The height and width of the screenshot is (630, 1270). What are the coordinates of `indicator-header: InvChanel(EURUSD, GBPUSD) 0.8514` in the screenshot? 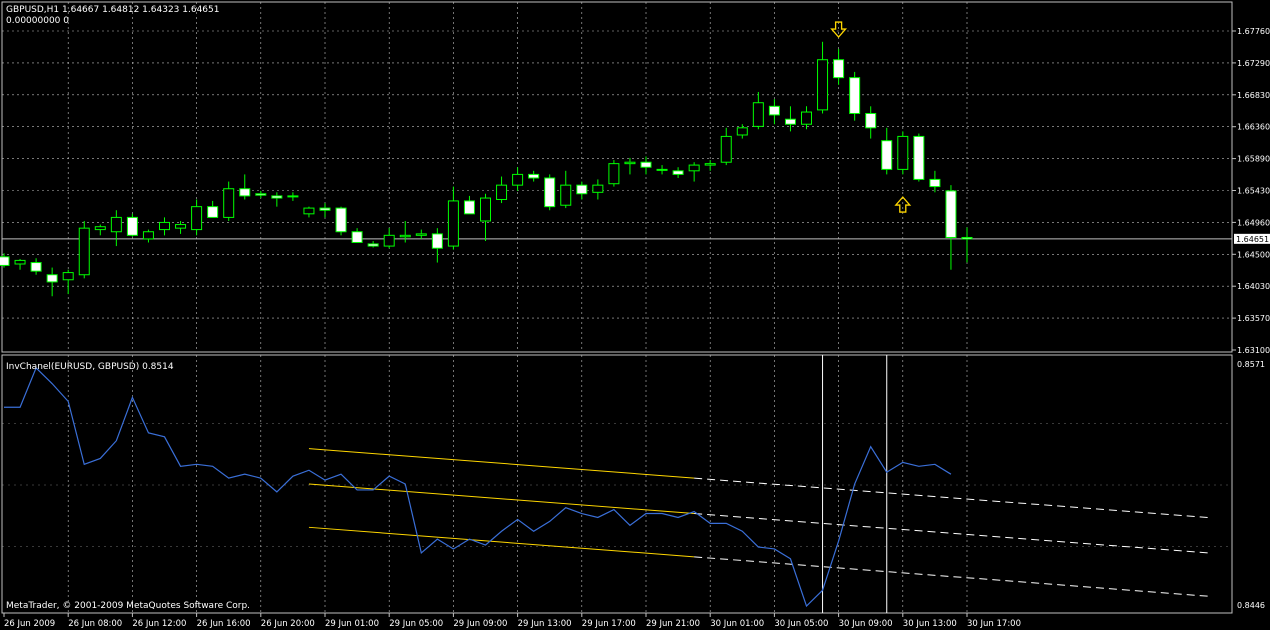 It's located at (90, 367).